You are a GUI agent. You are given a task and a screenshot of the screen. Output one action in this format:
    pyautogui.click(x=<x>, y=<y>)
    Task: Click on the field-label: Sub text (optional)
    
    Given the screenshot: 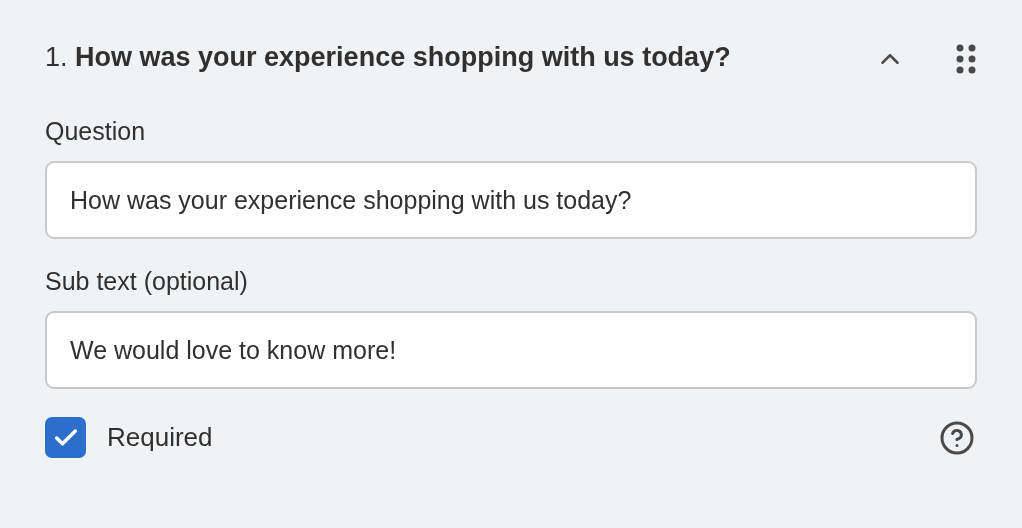 What is the action you would take?
    pyautogui.click(x=147, y=281)
    